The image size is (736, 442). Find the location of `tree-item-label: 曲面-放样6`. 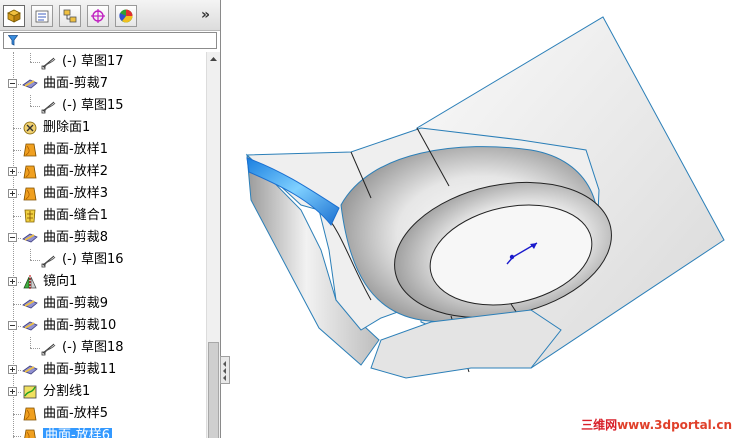

tree-item-label: 曲面-放样6 is located at coordinates (77, 433).